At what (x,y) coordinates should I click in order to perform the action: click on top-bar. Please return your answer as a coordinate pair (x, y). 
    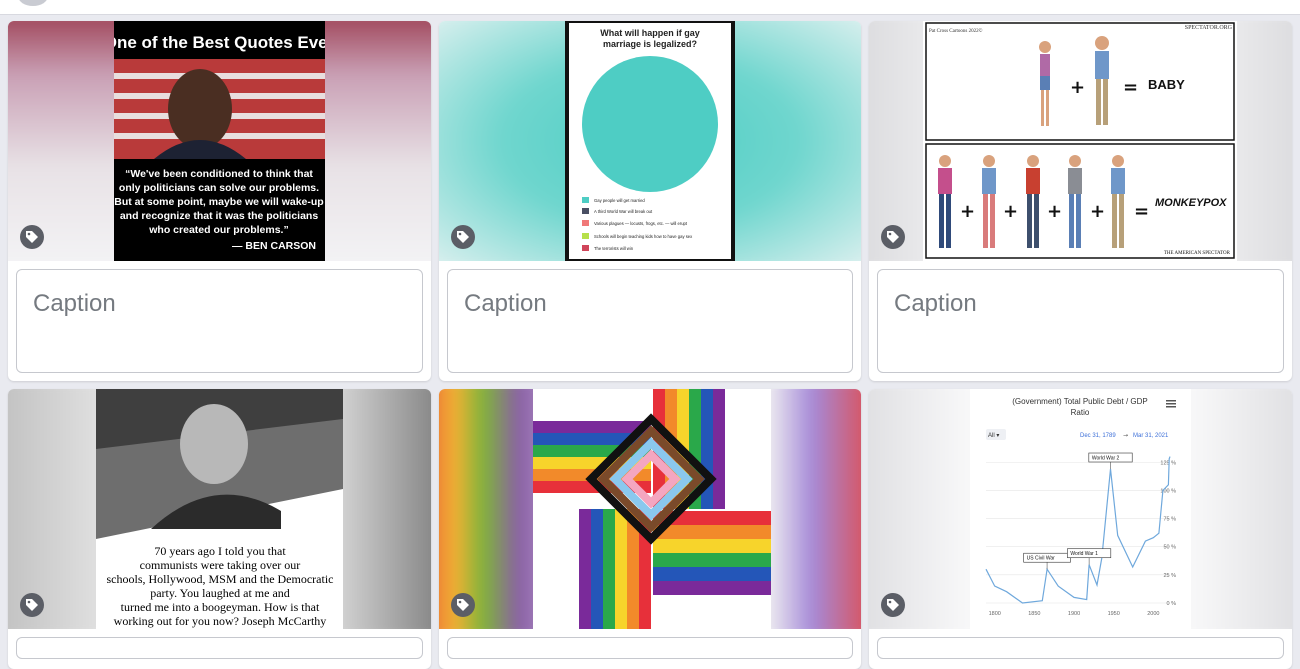
    Looking at the image, I should click on (650, 7).